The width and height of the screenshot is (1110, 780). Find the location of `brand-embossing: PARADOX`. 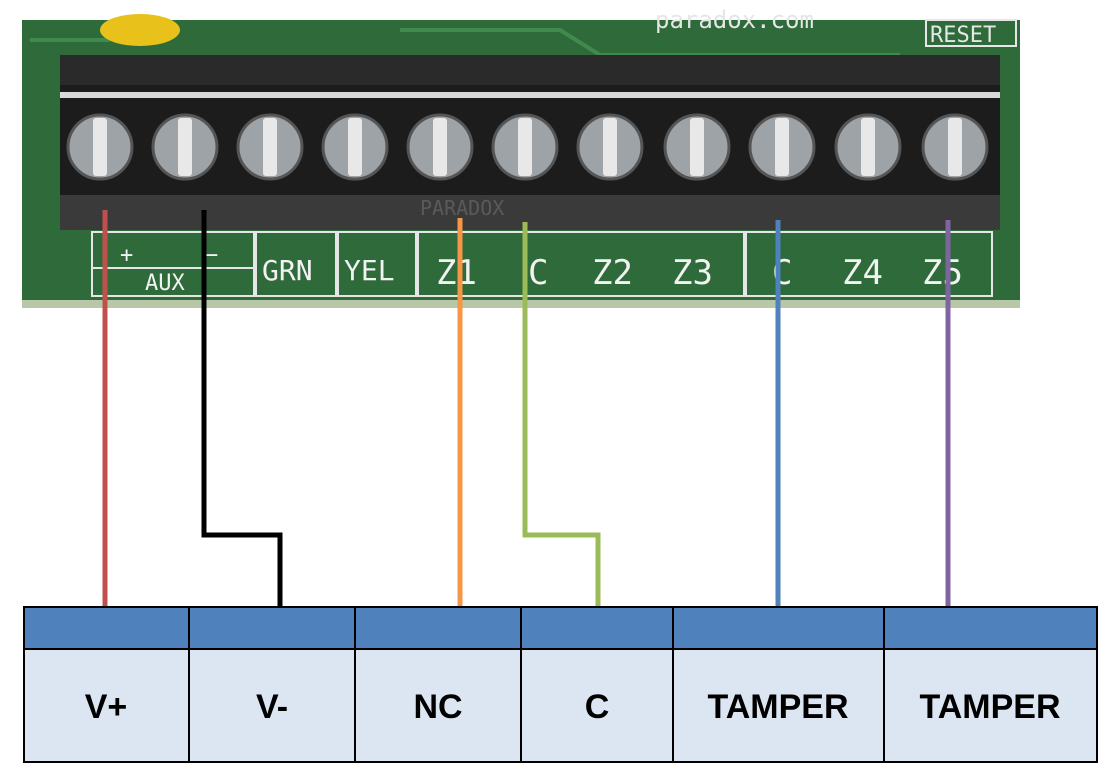

brand-embossing: PARADOX is located at coordinates (462, 208).